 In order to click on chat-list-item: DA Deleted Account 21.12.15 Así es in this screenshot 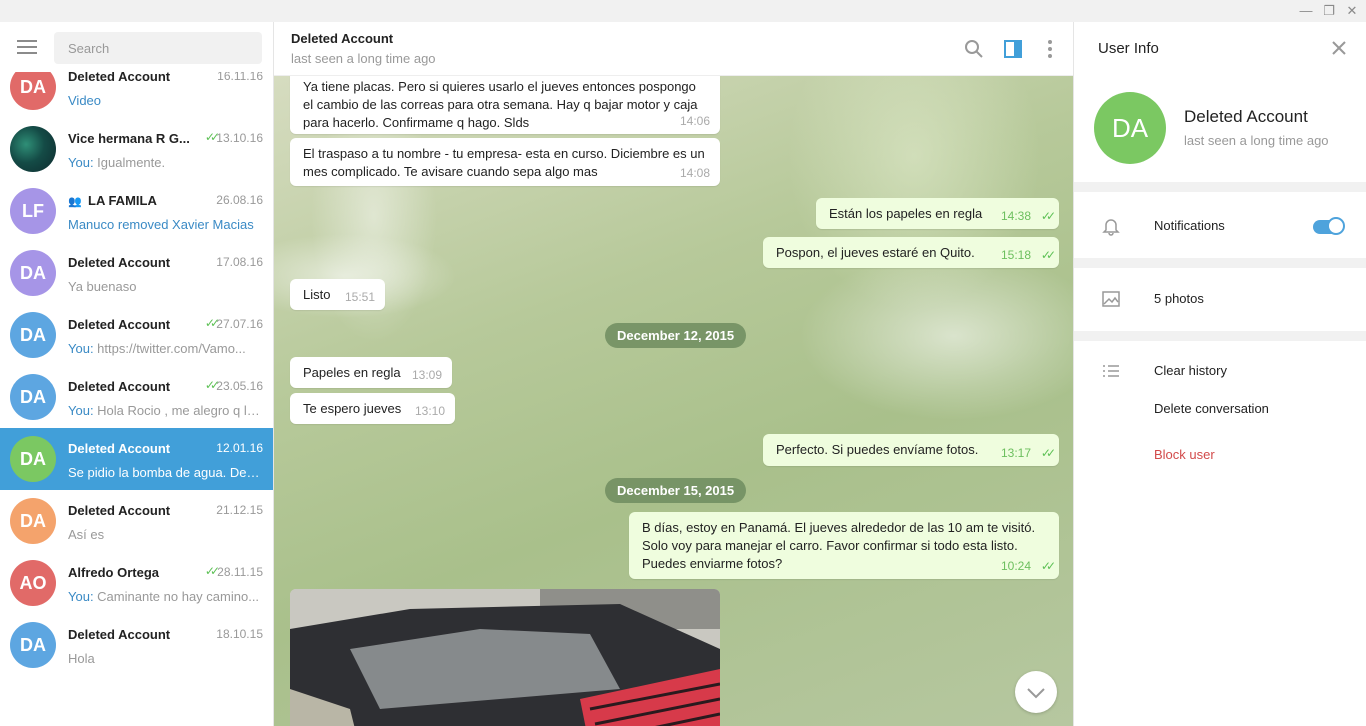, I will do `click(136, 521)`.